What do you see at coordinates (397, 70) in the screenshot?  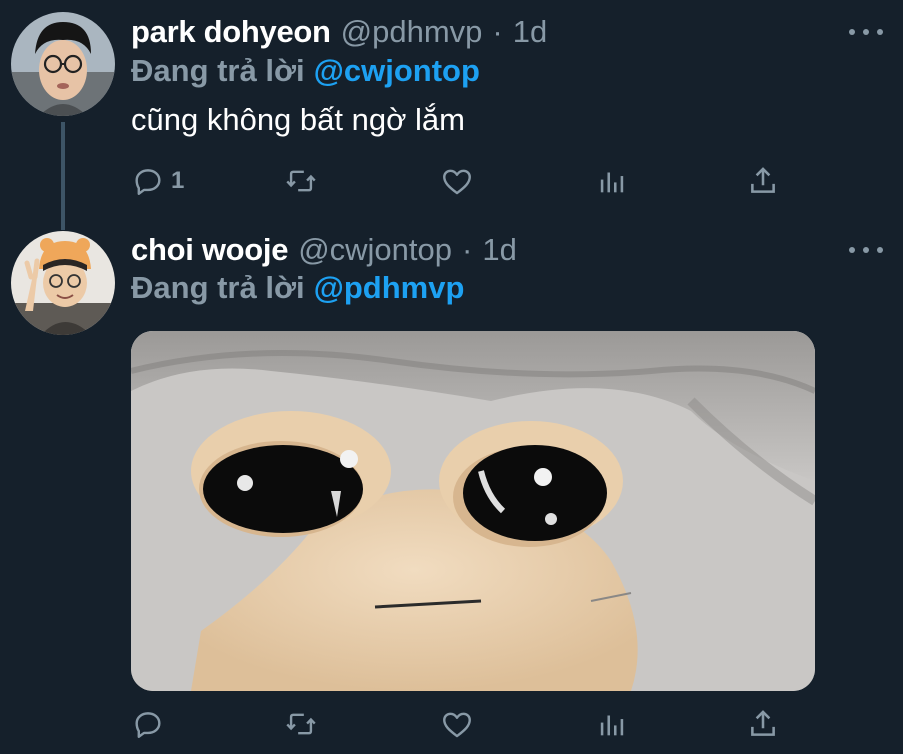 I see `replying-to-handle-link: @cwjontop` at bounding box center [397, 70].